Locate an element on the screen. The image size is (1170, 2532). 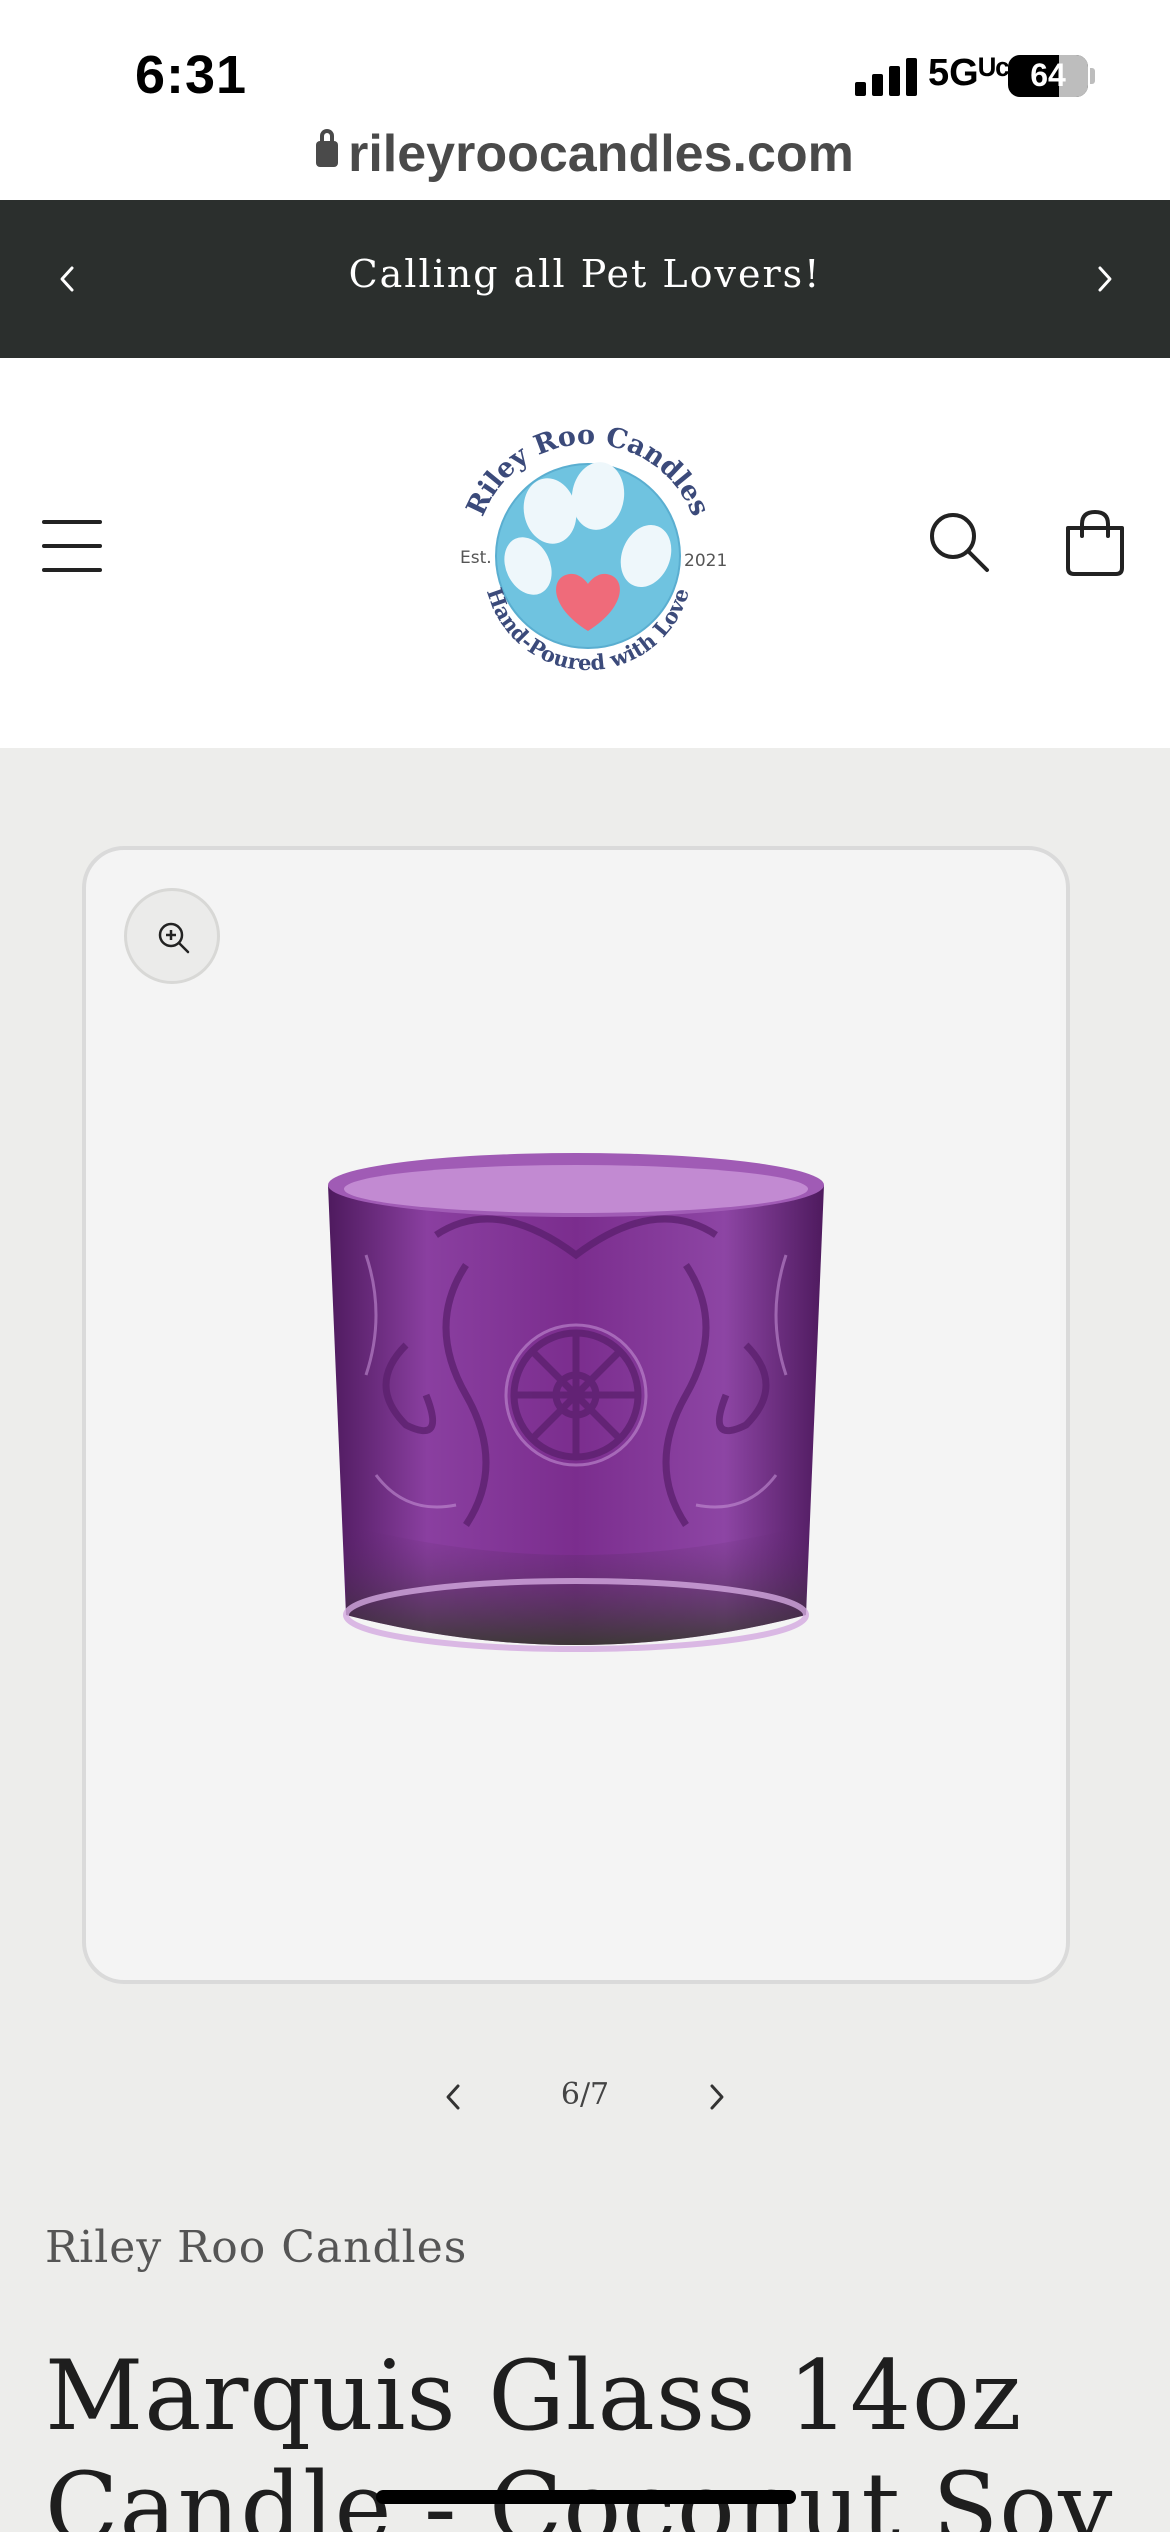
shopping-bag-icon is located at coordinates (1095, 542).